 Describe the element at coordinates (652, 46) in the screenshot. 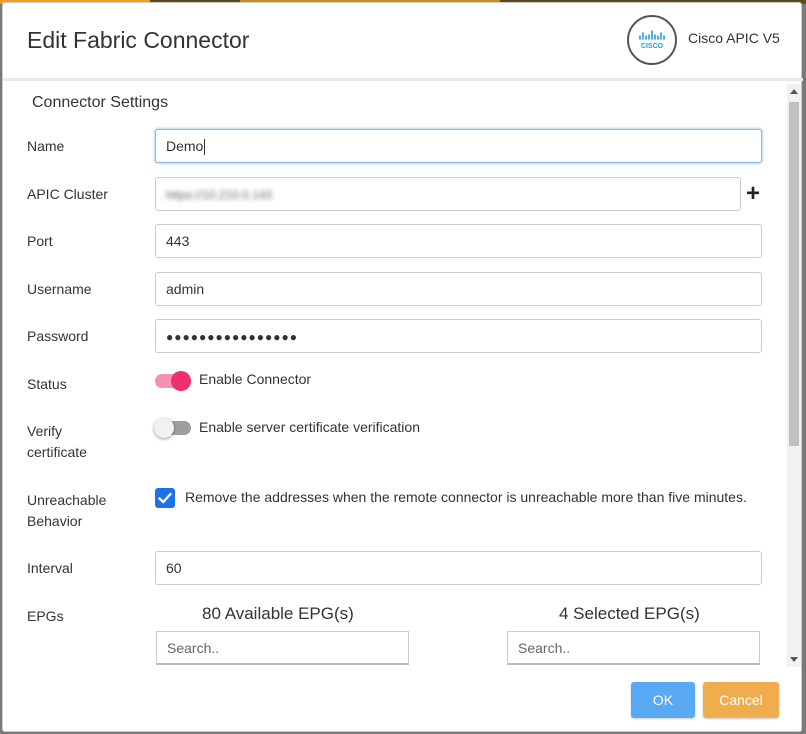

I see `svg-text: CISCO` at that location.